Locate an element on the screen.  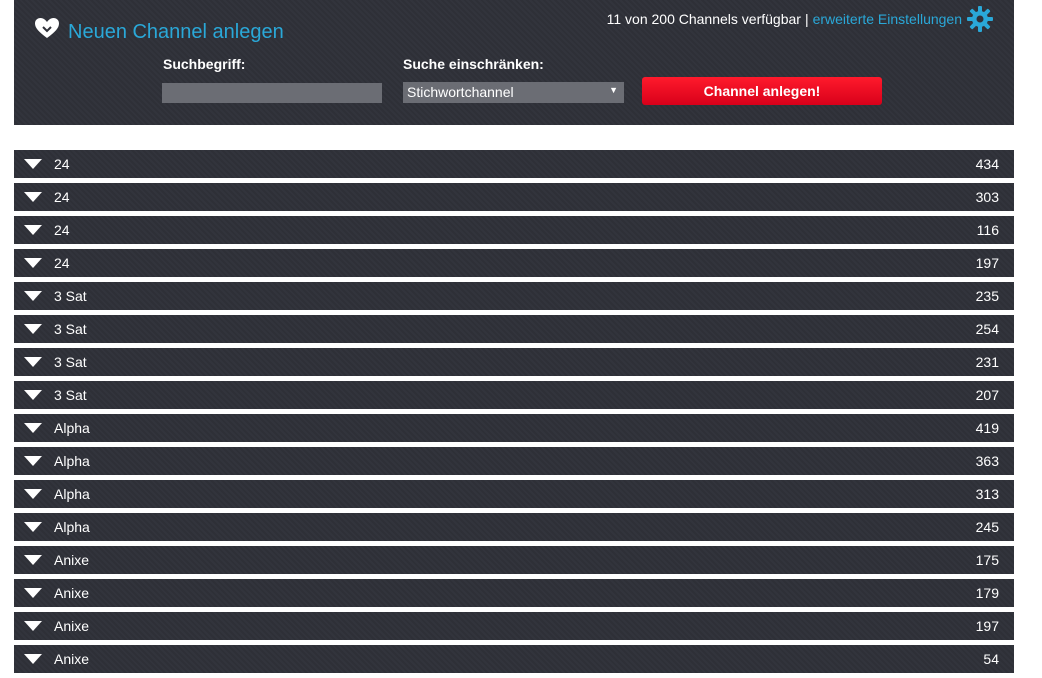
restrict-select: Stichwortchannel ▼ is located at coordinates (513, 92).